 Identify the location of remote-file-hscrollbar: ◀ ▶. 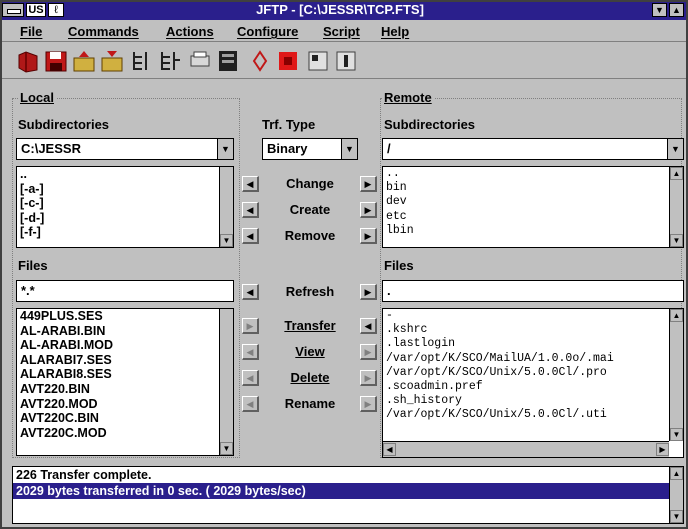
(526, 449).